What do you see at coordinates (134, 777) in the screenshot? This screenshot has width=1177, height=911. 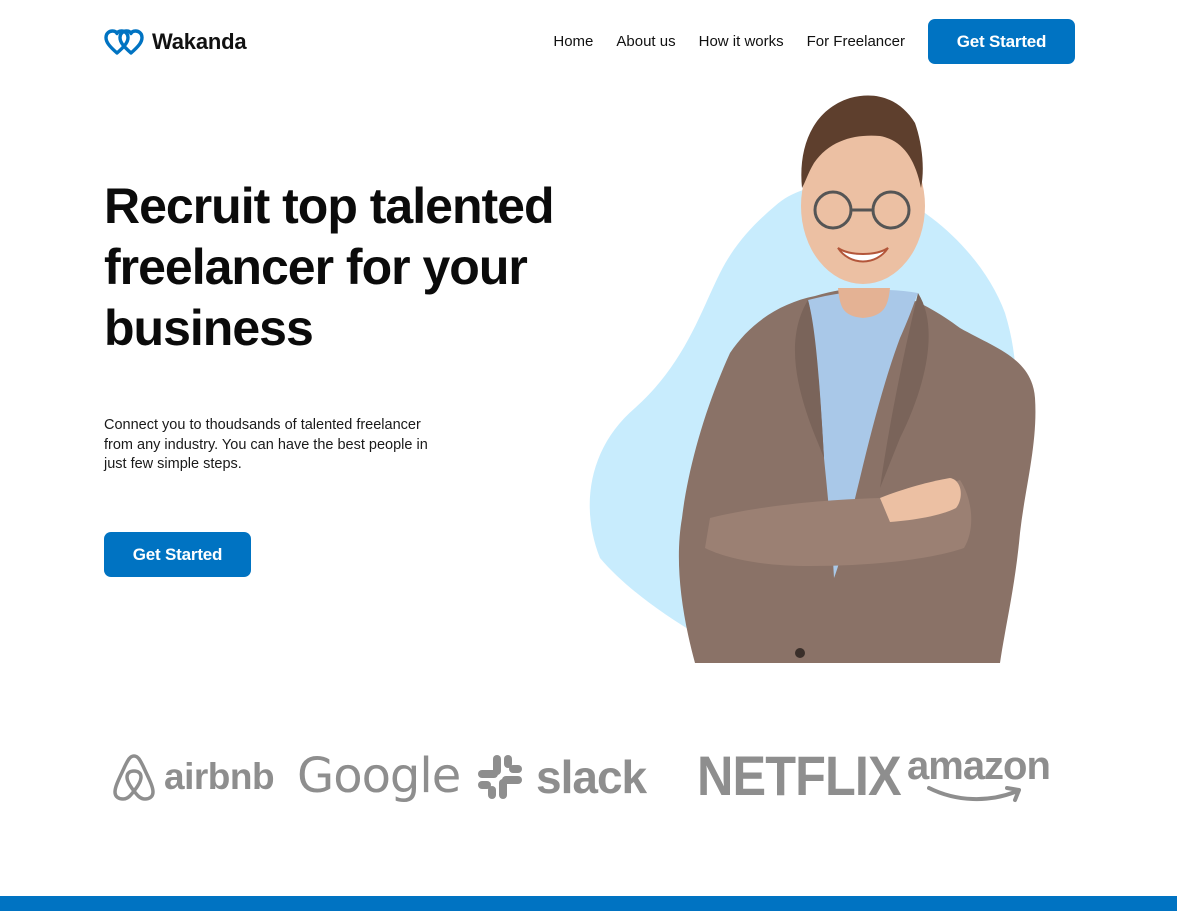 I see `airbnb-icon` at bounding box center [134, 777].